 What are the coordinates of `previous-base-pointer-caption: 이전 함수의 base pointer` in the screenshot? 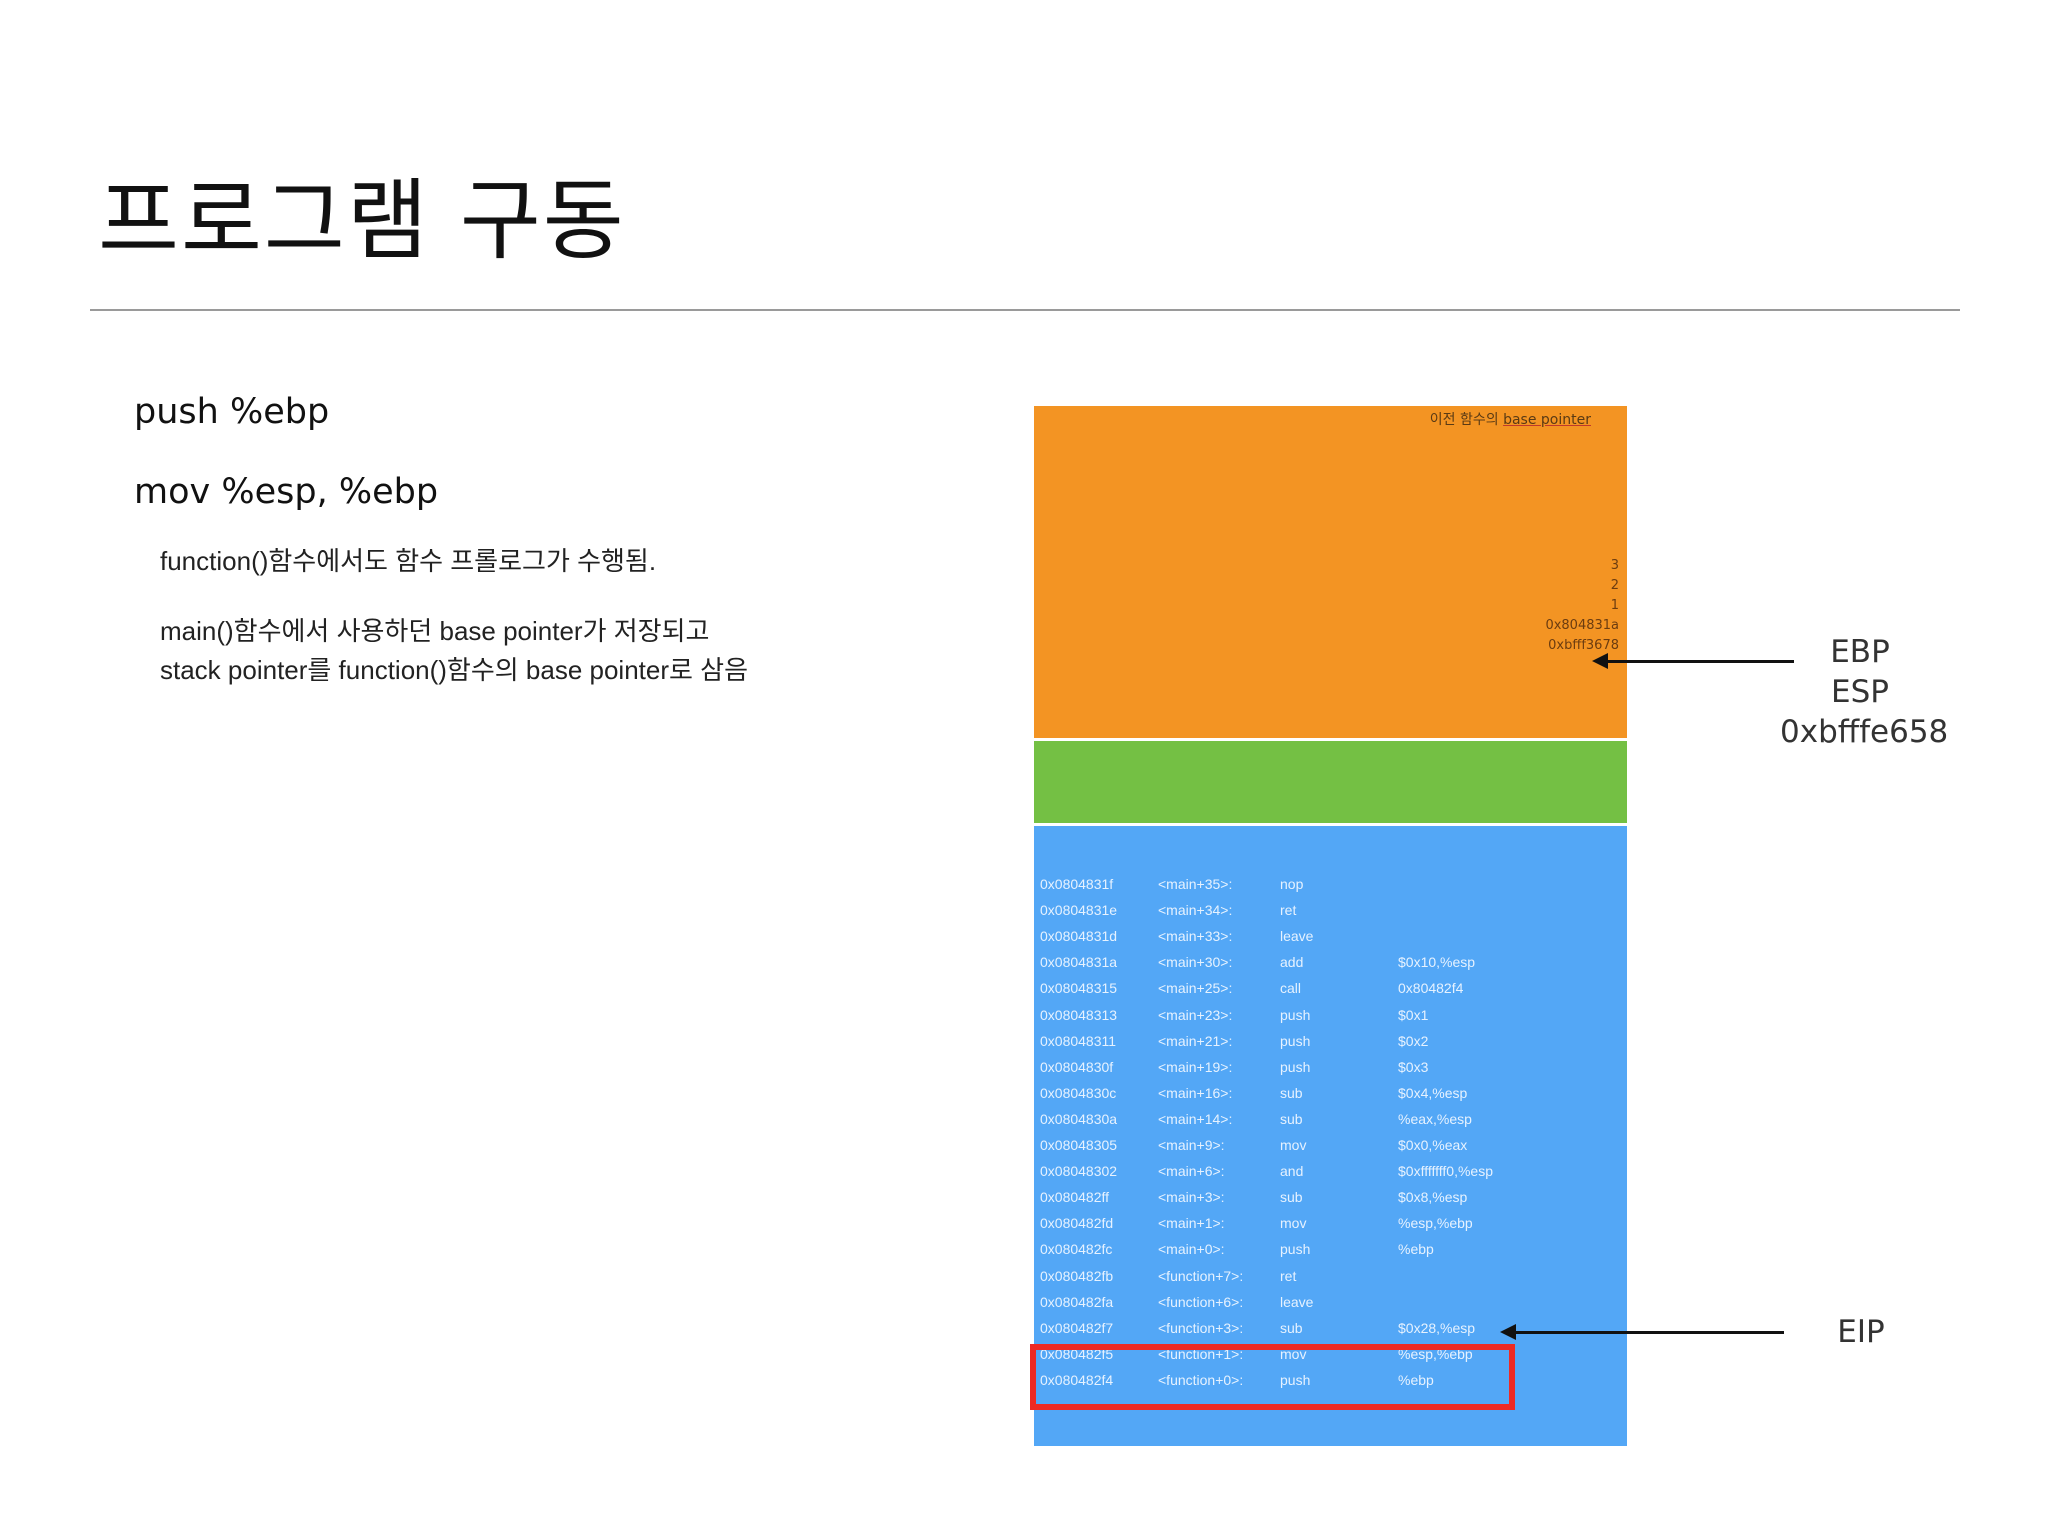 It's located at (1510, 419).